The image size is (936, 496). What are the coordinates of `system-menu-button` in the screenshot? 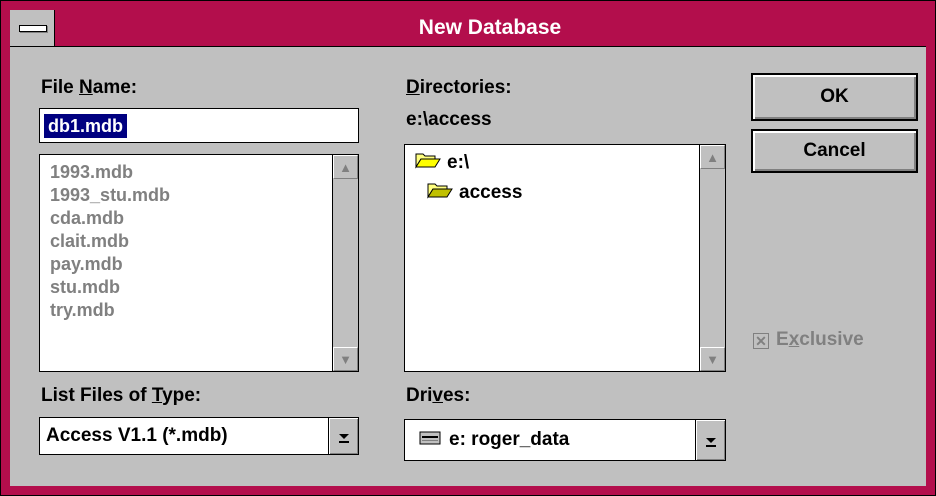 It's located at (32, 28).